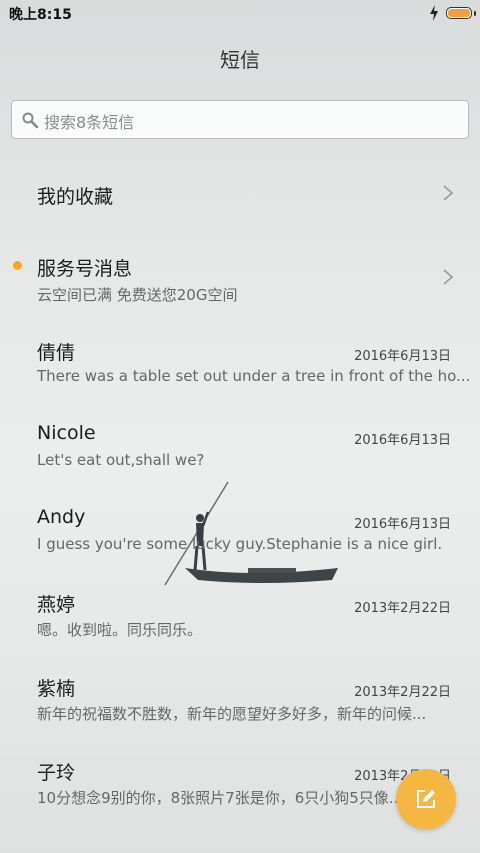  Describe the element at coordinates (240, 192) in the screenshot. I see `favorites-row: 我的收藏` at that location.